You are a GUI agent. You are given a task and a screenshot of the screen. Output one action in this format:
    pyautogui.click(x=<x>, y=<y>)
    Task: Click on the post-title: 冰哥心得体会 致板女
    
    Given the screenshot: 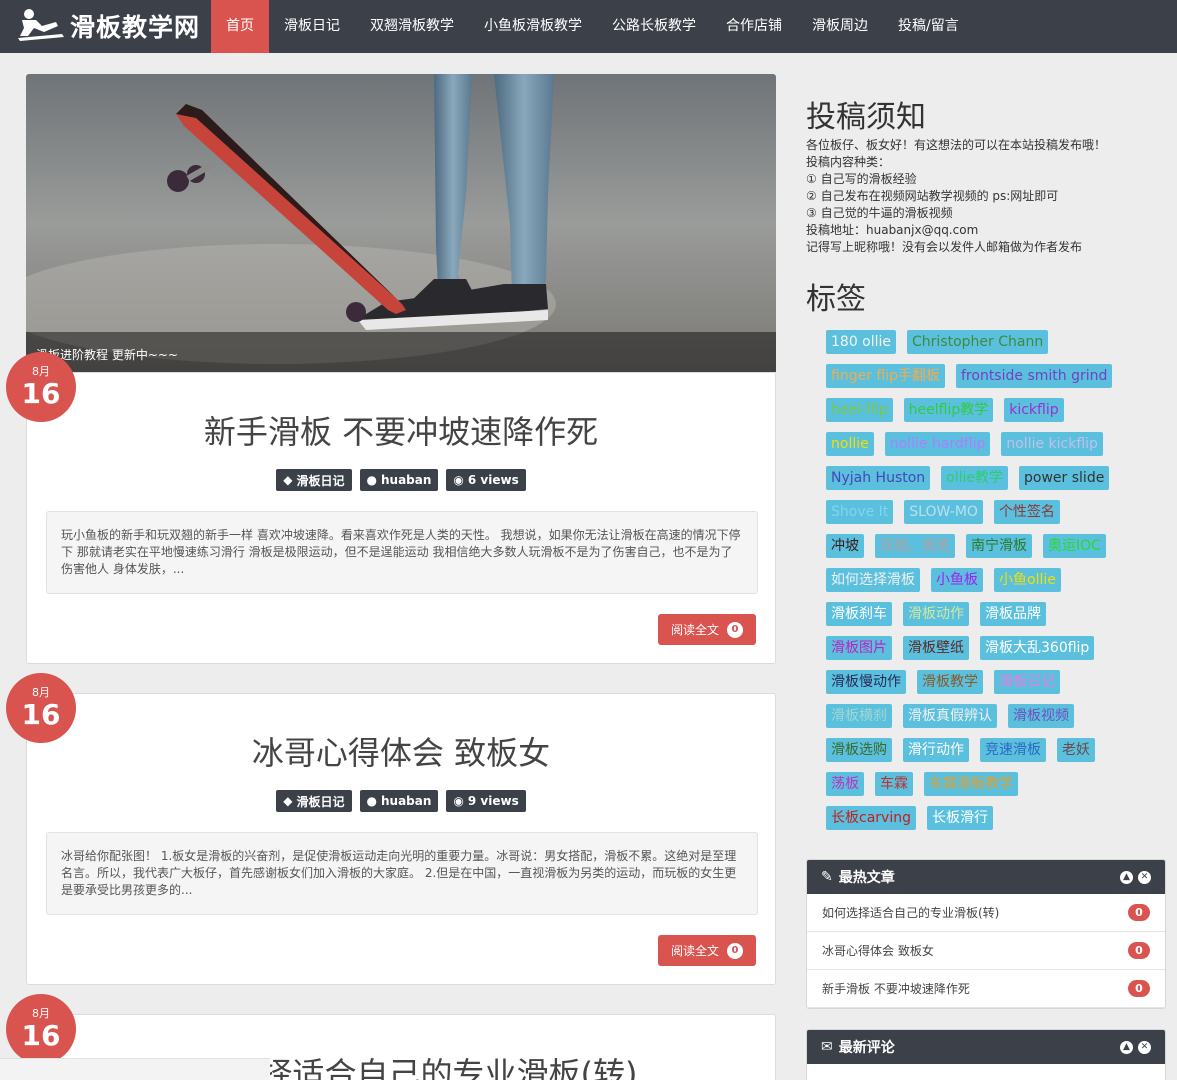 What is the action you would take?
    pyautogui.click(x=401, y=751)
    